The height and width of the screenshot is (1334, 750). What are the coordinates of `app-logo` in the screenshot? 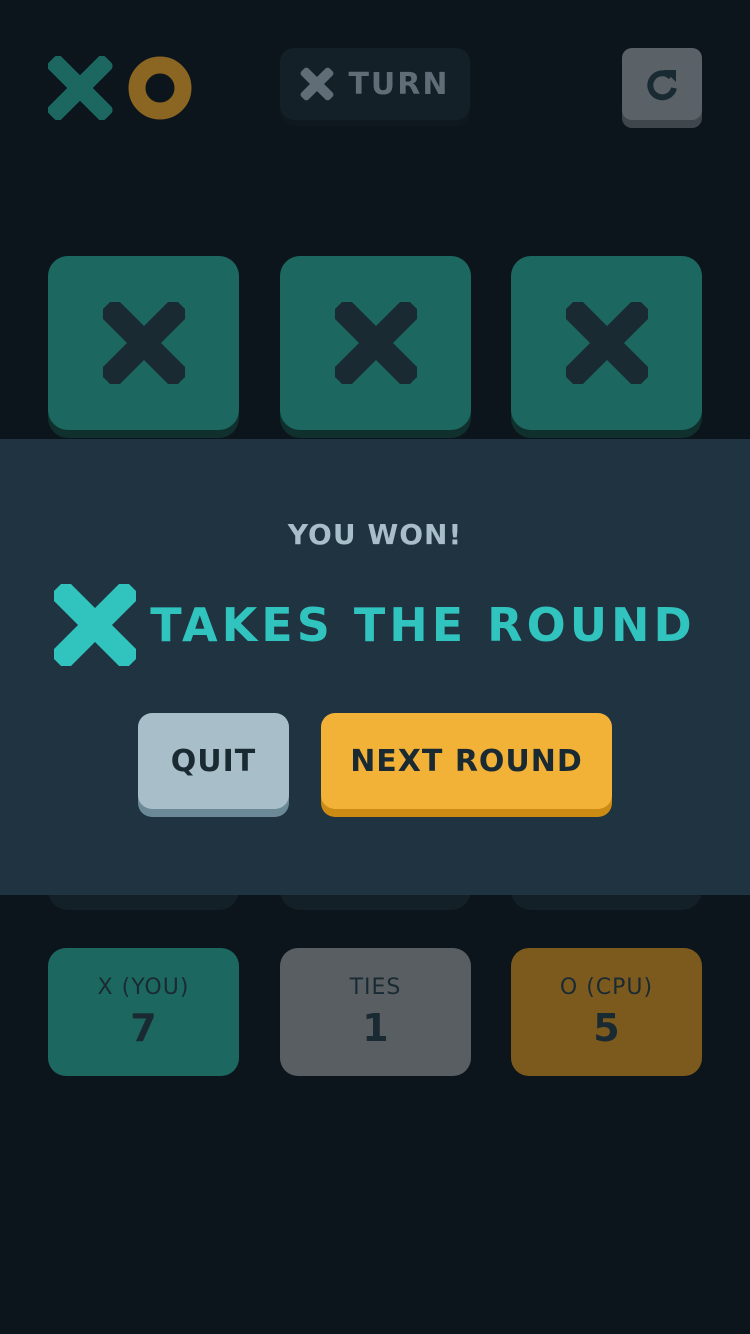 It's located at (120, 88).